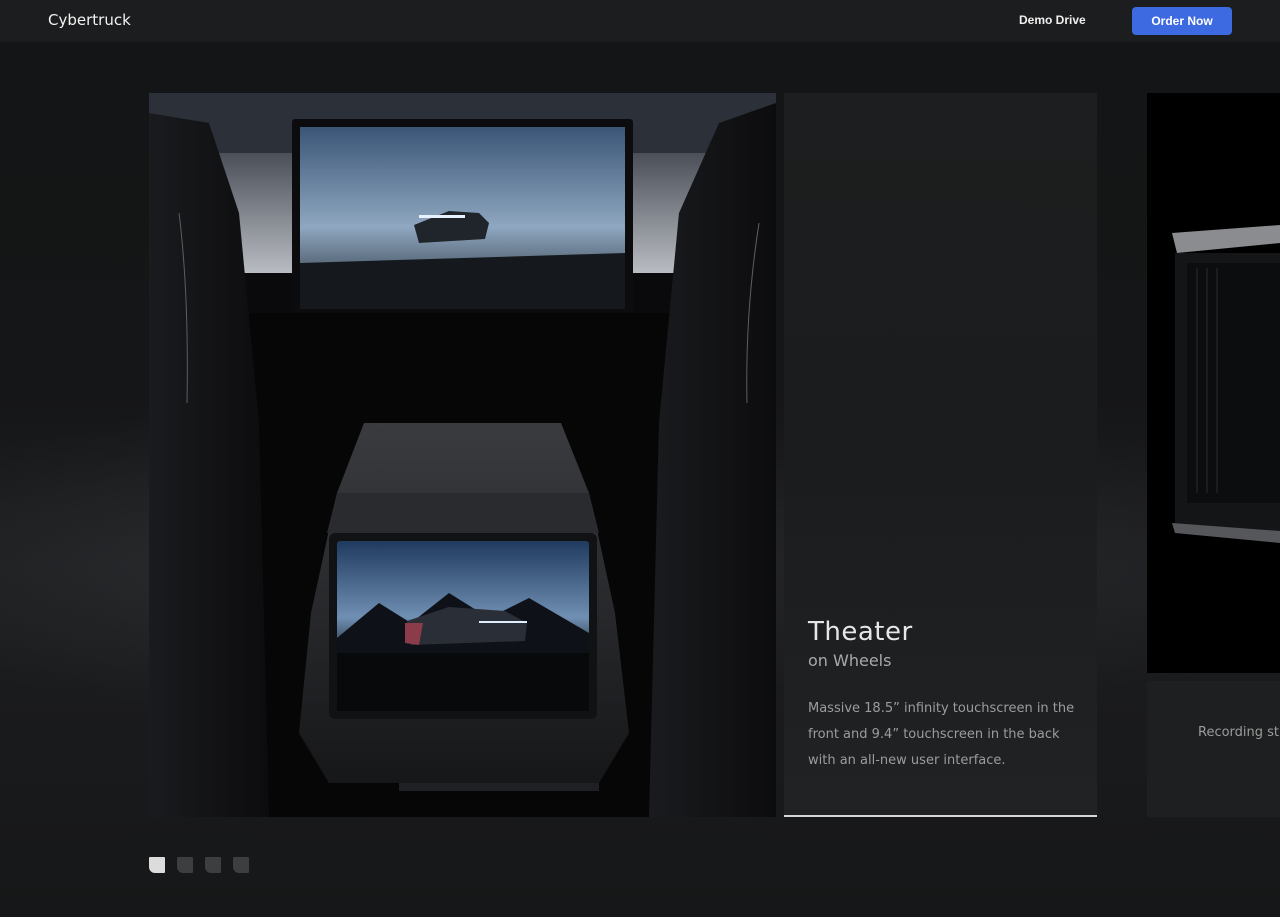 The width and height of the screenshot is (1280, 917). Describe the element at coordinates (1213, 749) in the screenshot. I see `next-slide-panel: Recording st` at that location.